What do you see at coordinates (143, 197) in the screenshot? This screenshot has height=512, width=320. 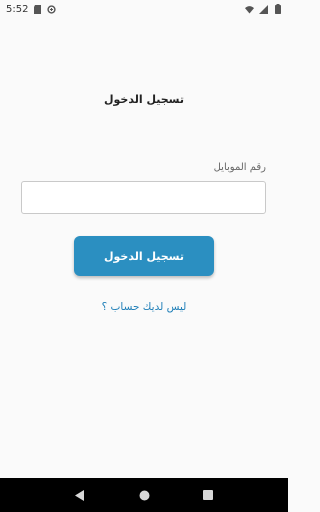 I see `mobile-input` at bounding box center [143, 197].